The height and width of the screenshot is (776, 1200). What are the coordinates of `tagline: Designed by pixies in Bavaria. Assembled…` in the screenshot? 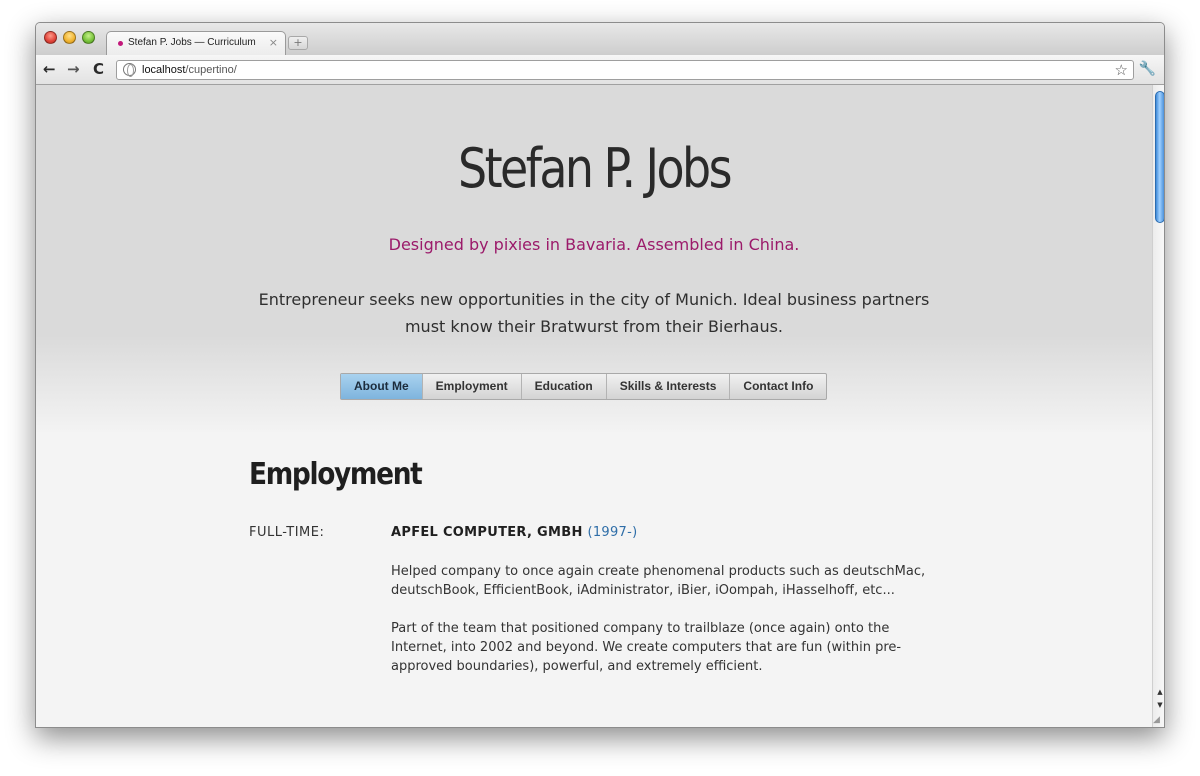 It's located at (594, 244).